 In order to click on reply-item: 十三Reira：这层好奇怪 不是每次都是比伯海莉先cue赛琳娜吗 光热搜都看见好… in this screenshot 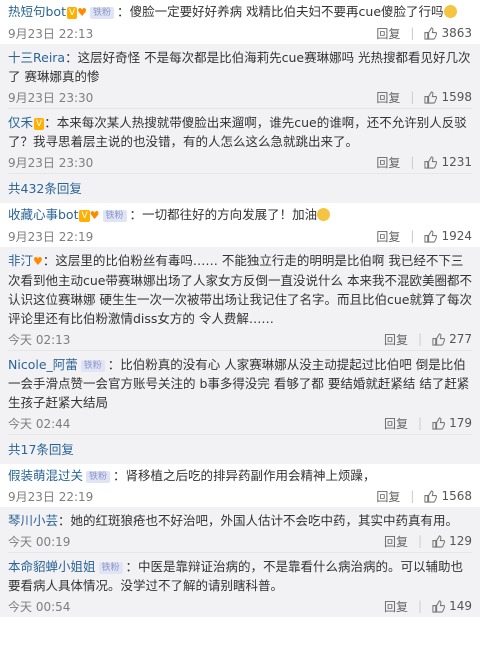, I will do `click(240, 78)`.